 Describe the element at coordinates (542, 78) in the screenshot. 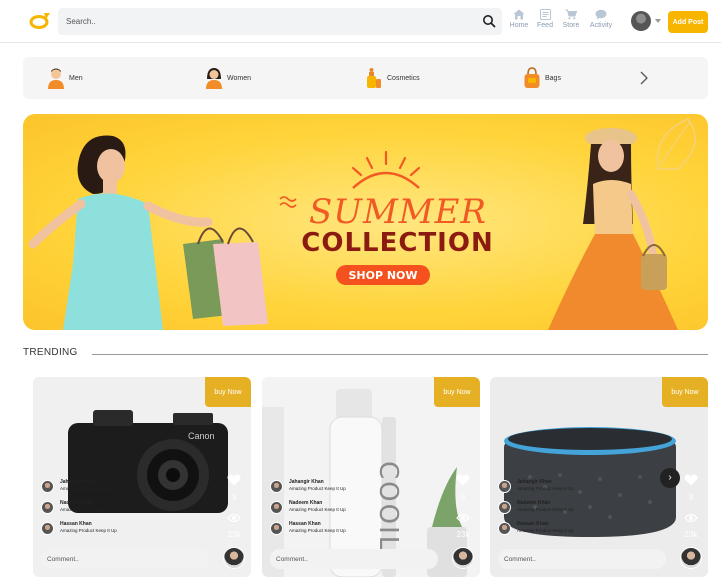

I see `category-bags: Bags` at that location.